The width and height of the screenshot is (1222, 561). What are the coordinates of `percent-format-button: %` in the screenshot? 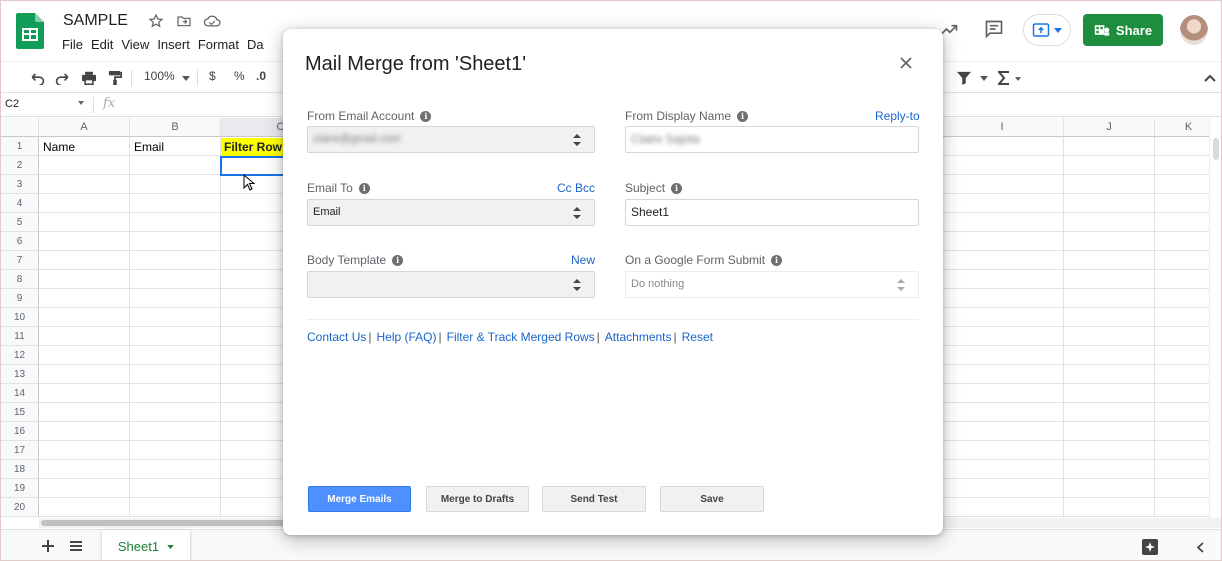 It's located at (239, 76).